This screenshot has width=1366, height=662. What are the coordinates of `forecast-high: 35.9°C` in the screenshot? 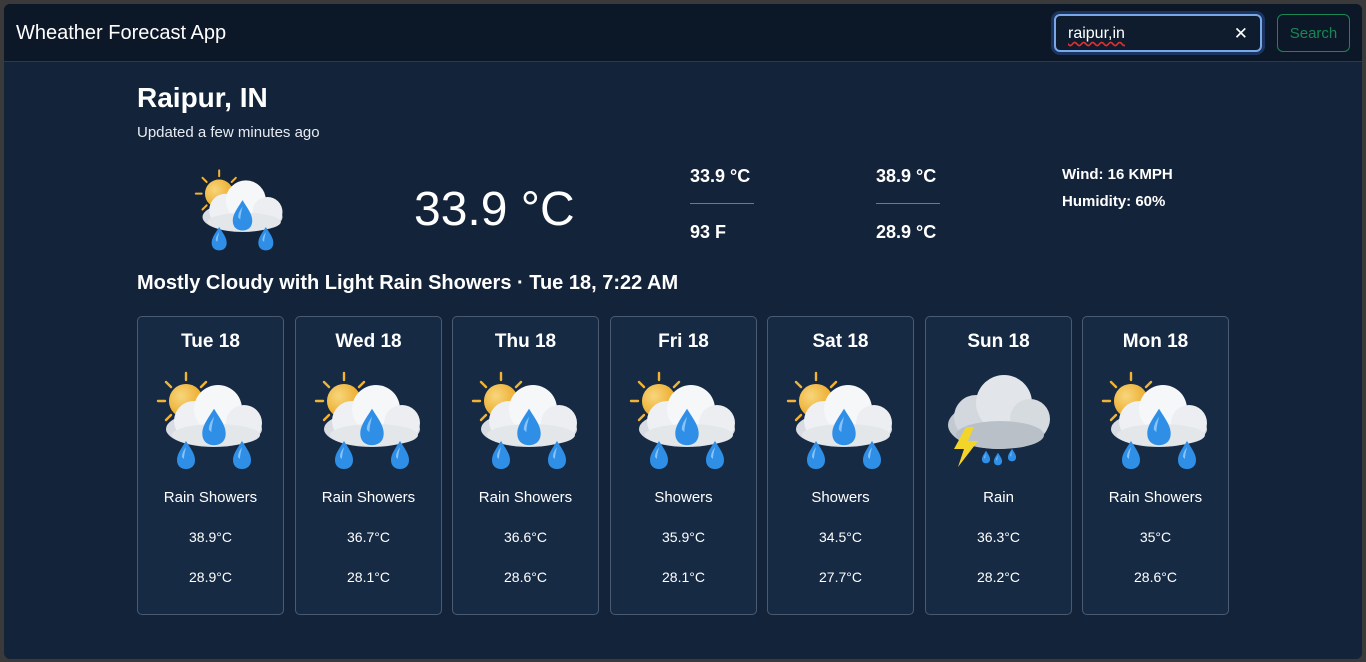 It's located at (683, 537).